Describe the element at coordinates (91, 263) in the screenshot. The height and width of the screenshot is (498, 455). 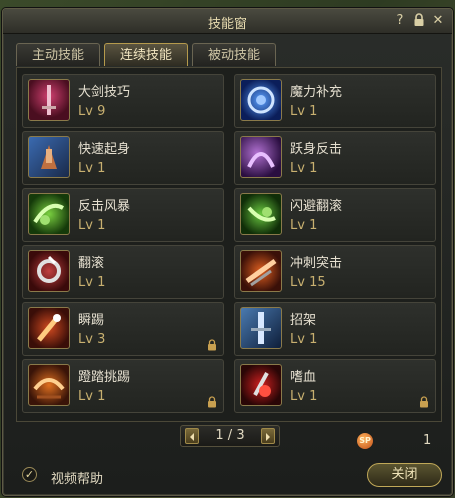
I see `skill-name: 翻滚` at that location.